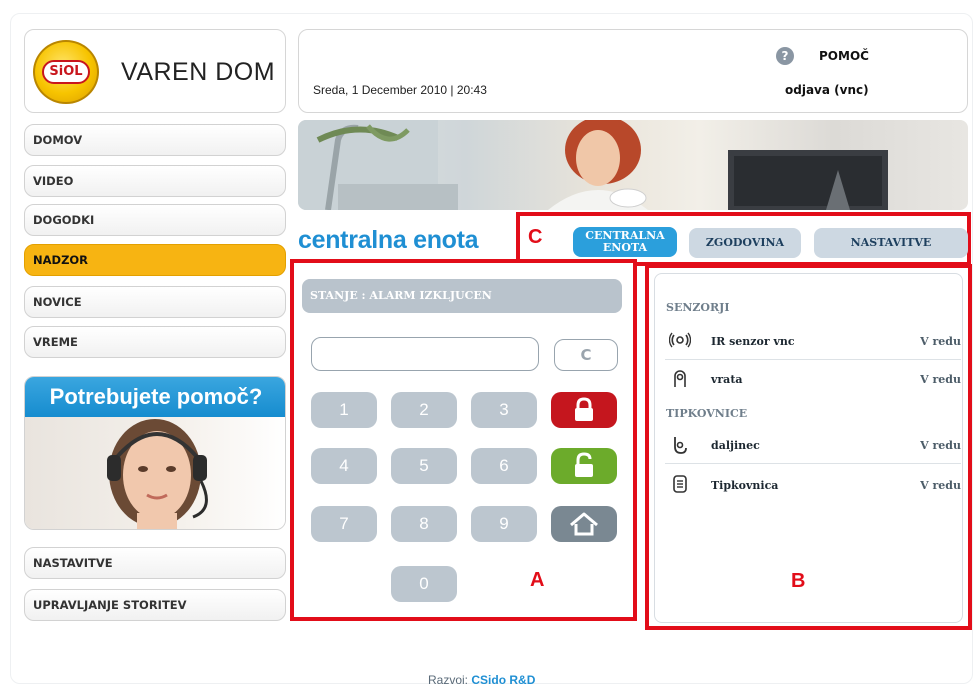 This screenshot has width=973, height=684. Describe the element at coordinates (155, 181) in the screenshot. I see `sidebar-item-video: VIDEO` at that location.